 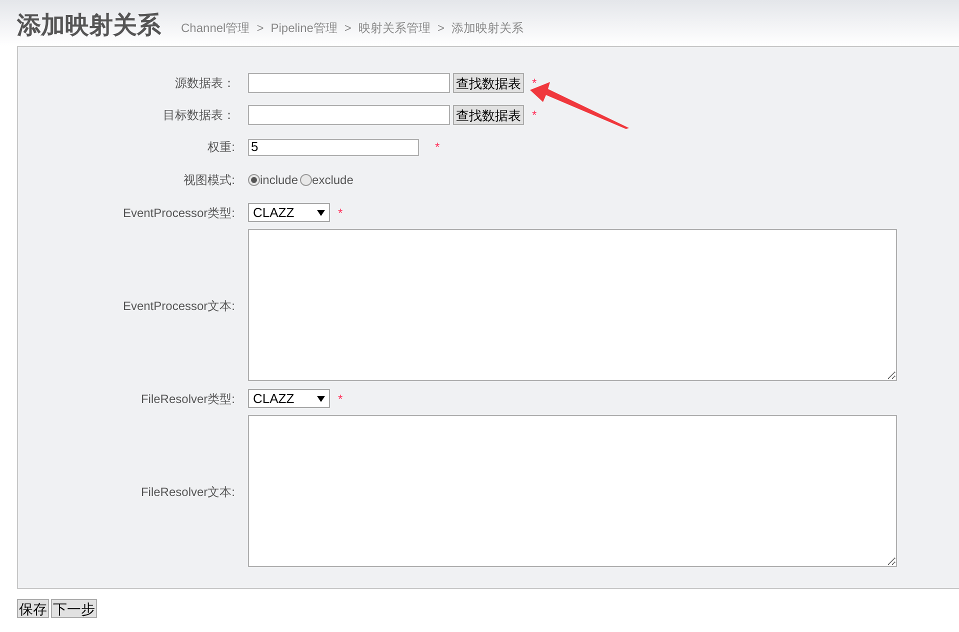 I want to click on field-label: 目标数据表：, so click(x=199, y=115).